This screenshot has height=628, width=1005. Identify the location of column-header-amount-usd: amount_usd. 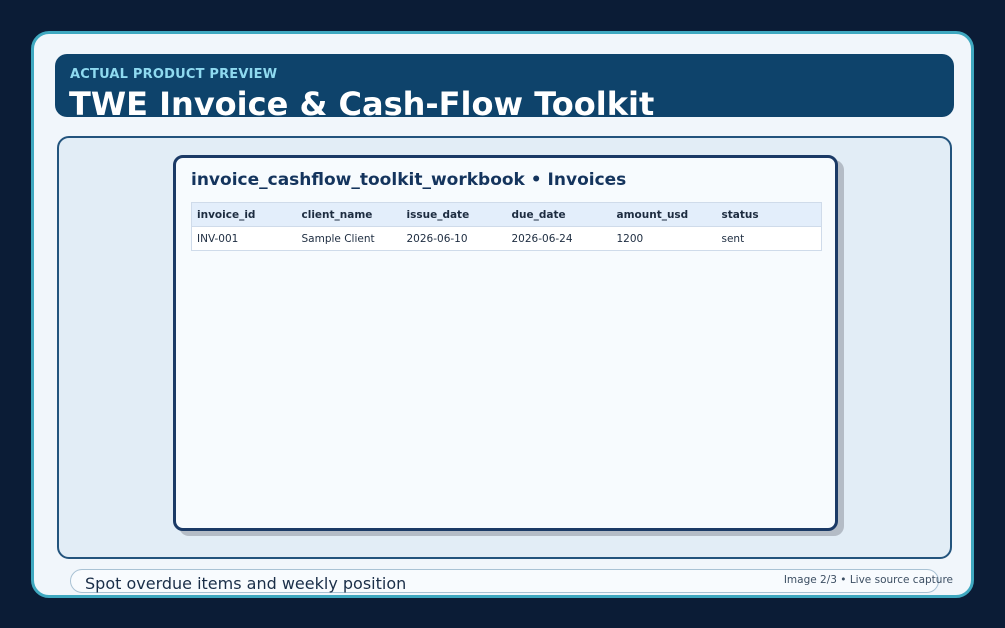
(664, 214).